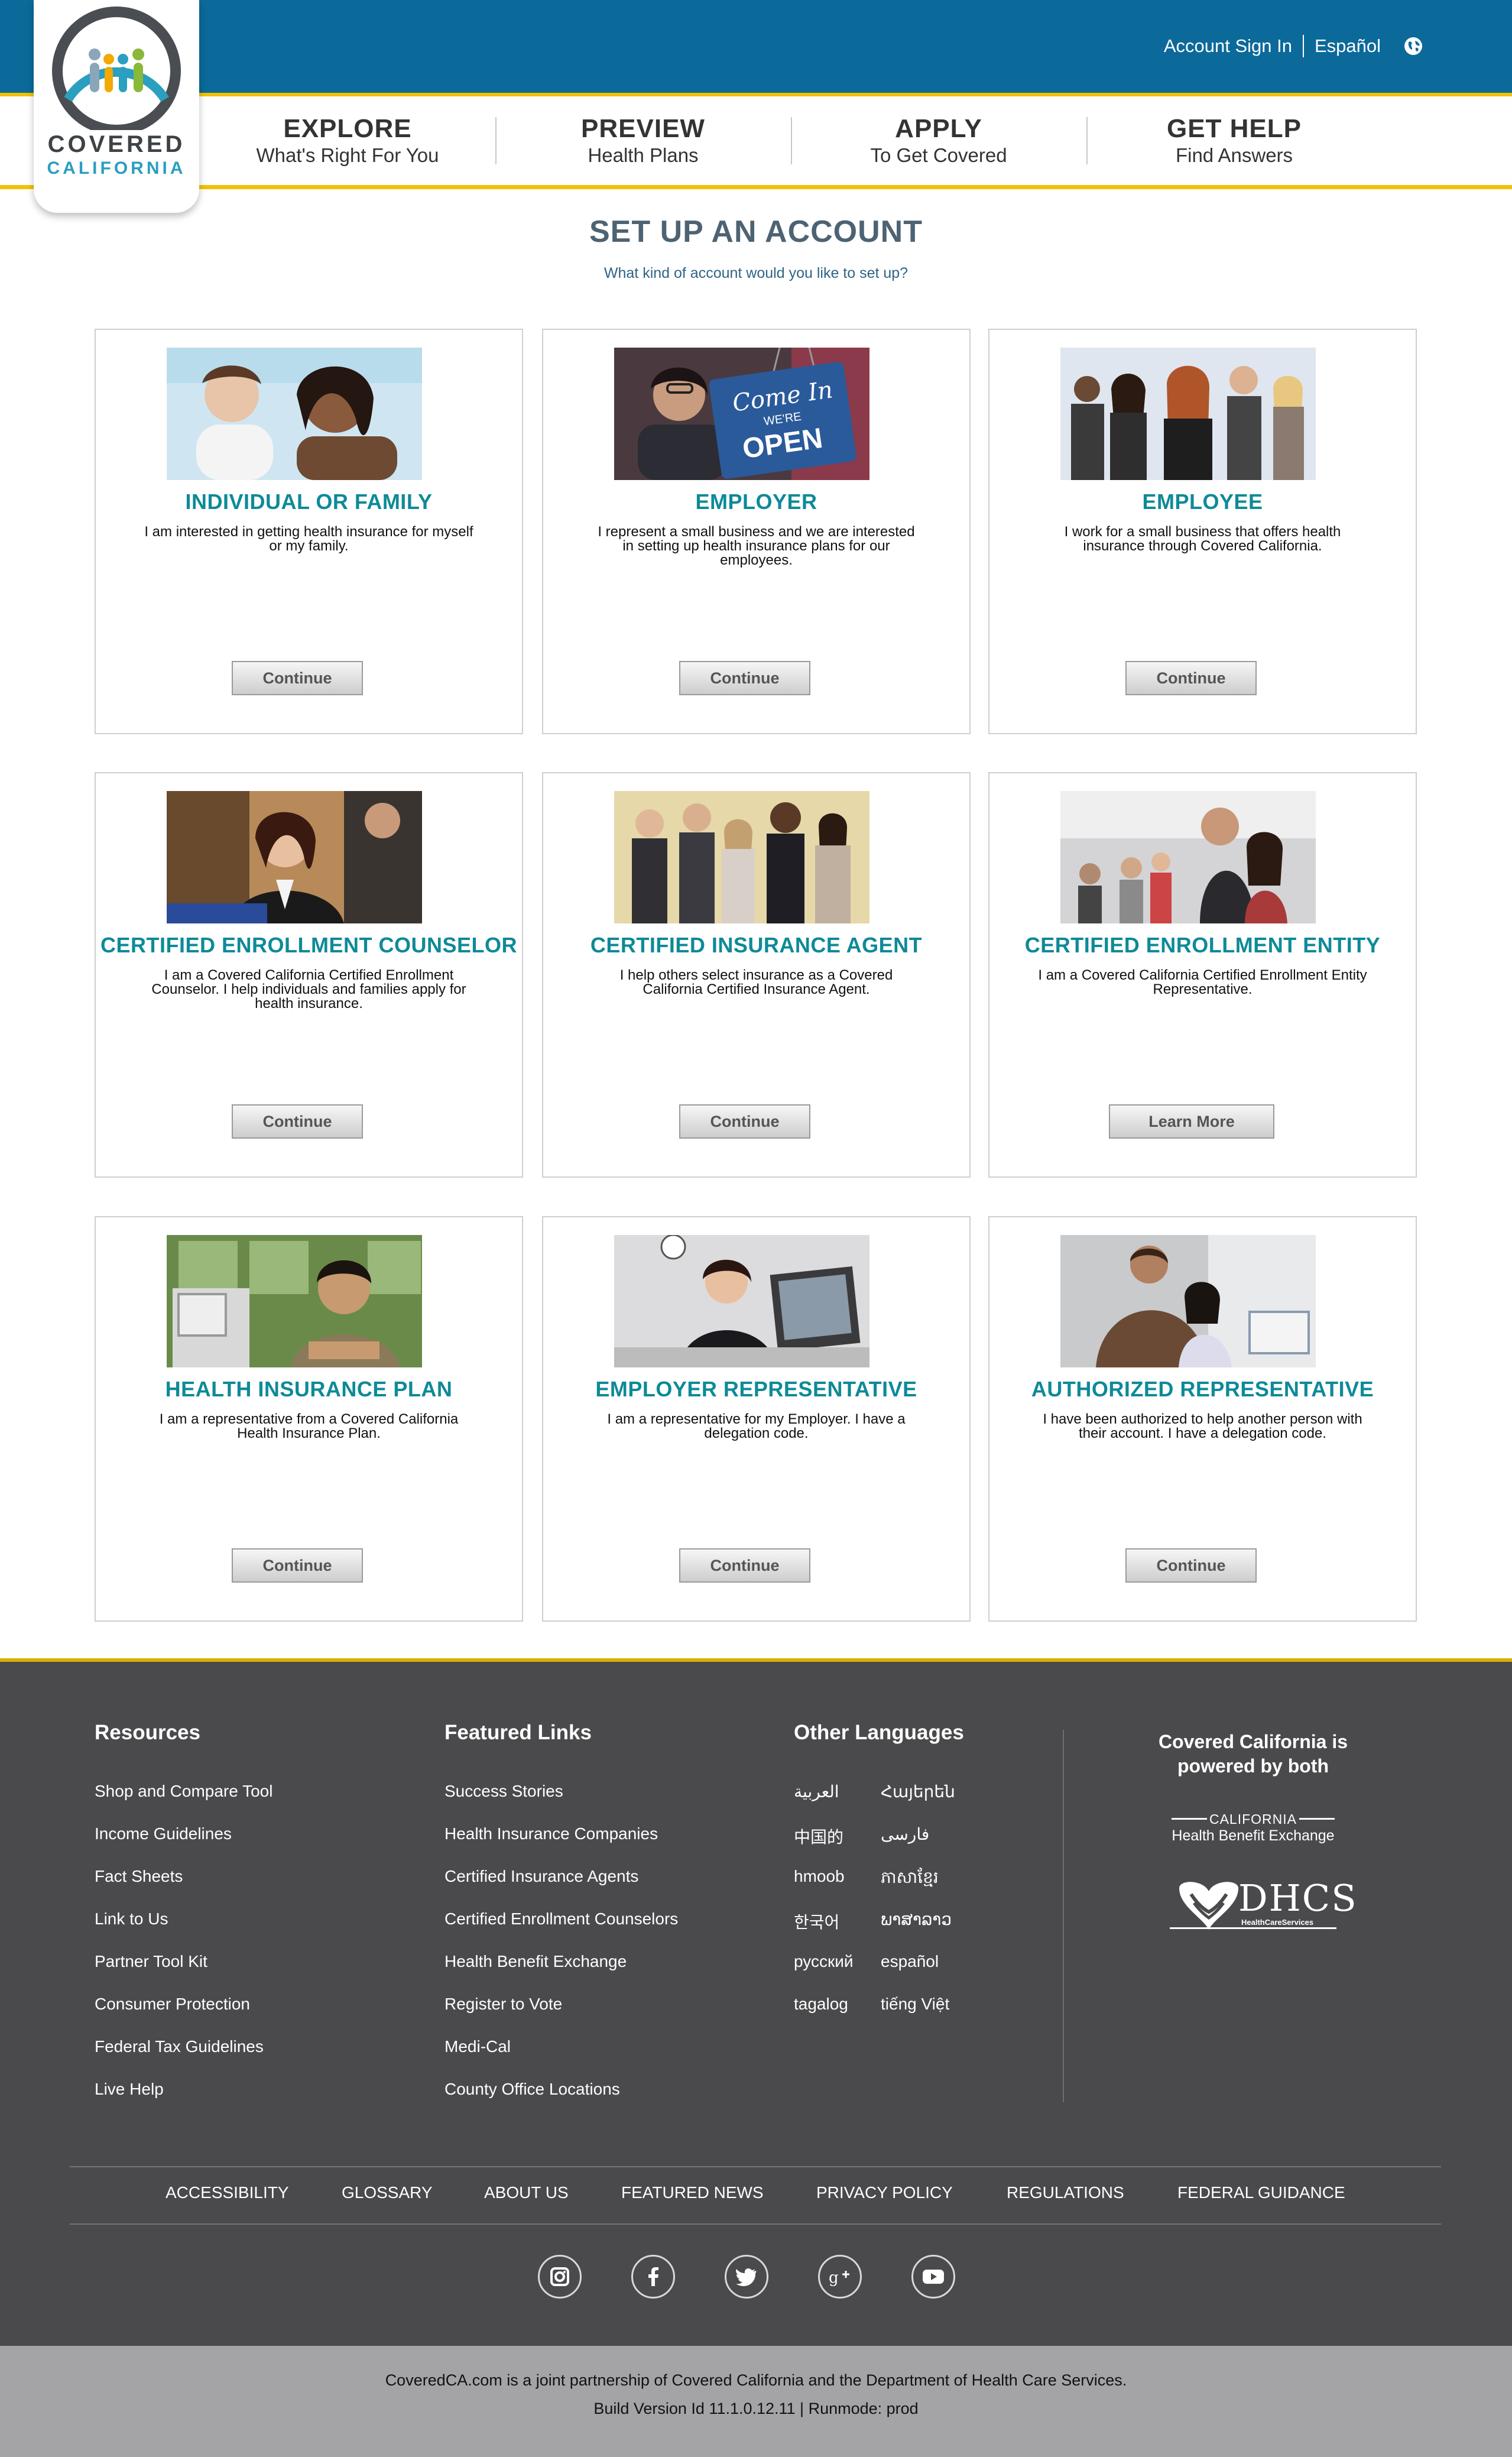 Image resolution: width=1512 pixels, height=2457 pixels. I want to click on account-sign-in-link: Account Sign In, so click(1228, 46).